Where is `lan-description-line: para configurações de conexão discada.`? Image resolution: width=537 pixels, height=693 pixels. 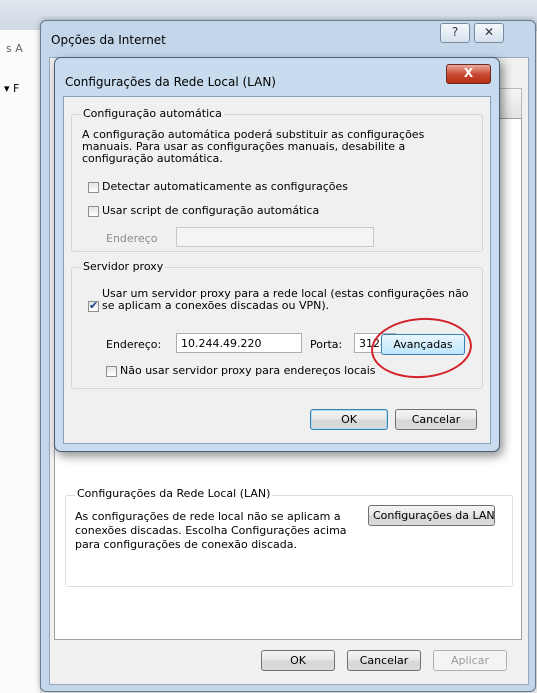 lan-description-line: para configurações de conexão discada. is located at coordinates (186, 544).